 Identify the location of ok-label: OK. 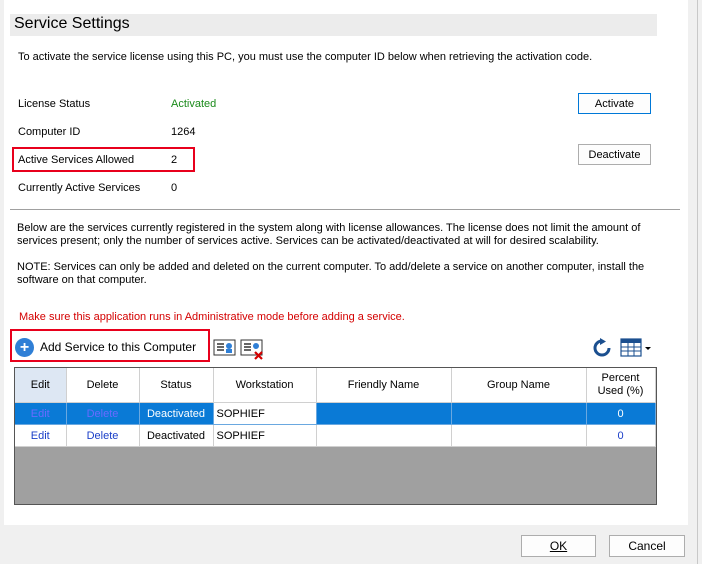
(558, 546).